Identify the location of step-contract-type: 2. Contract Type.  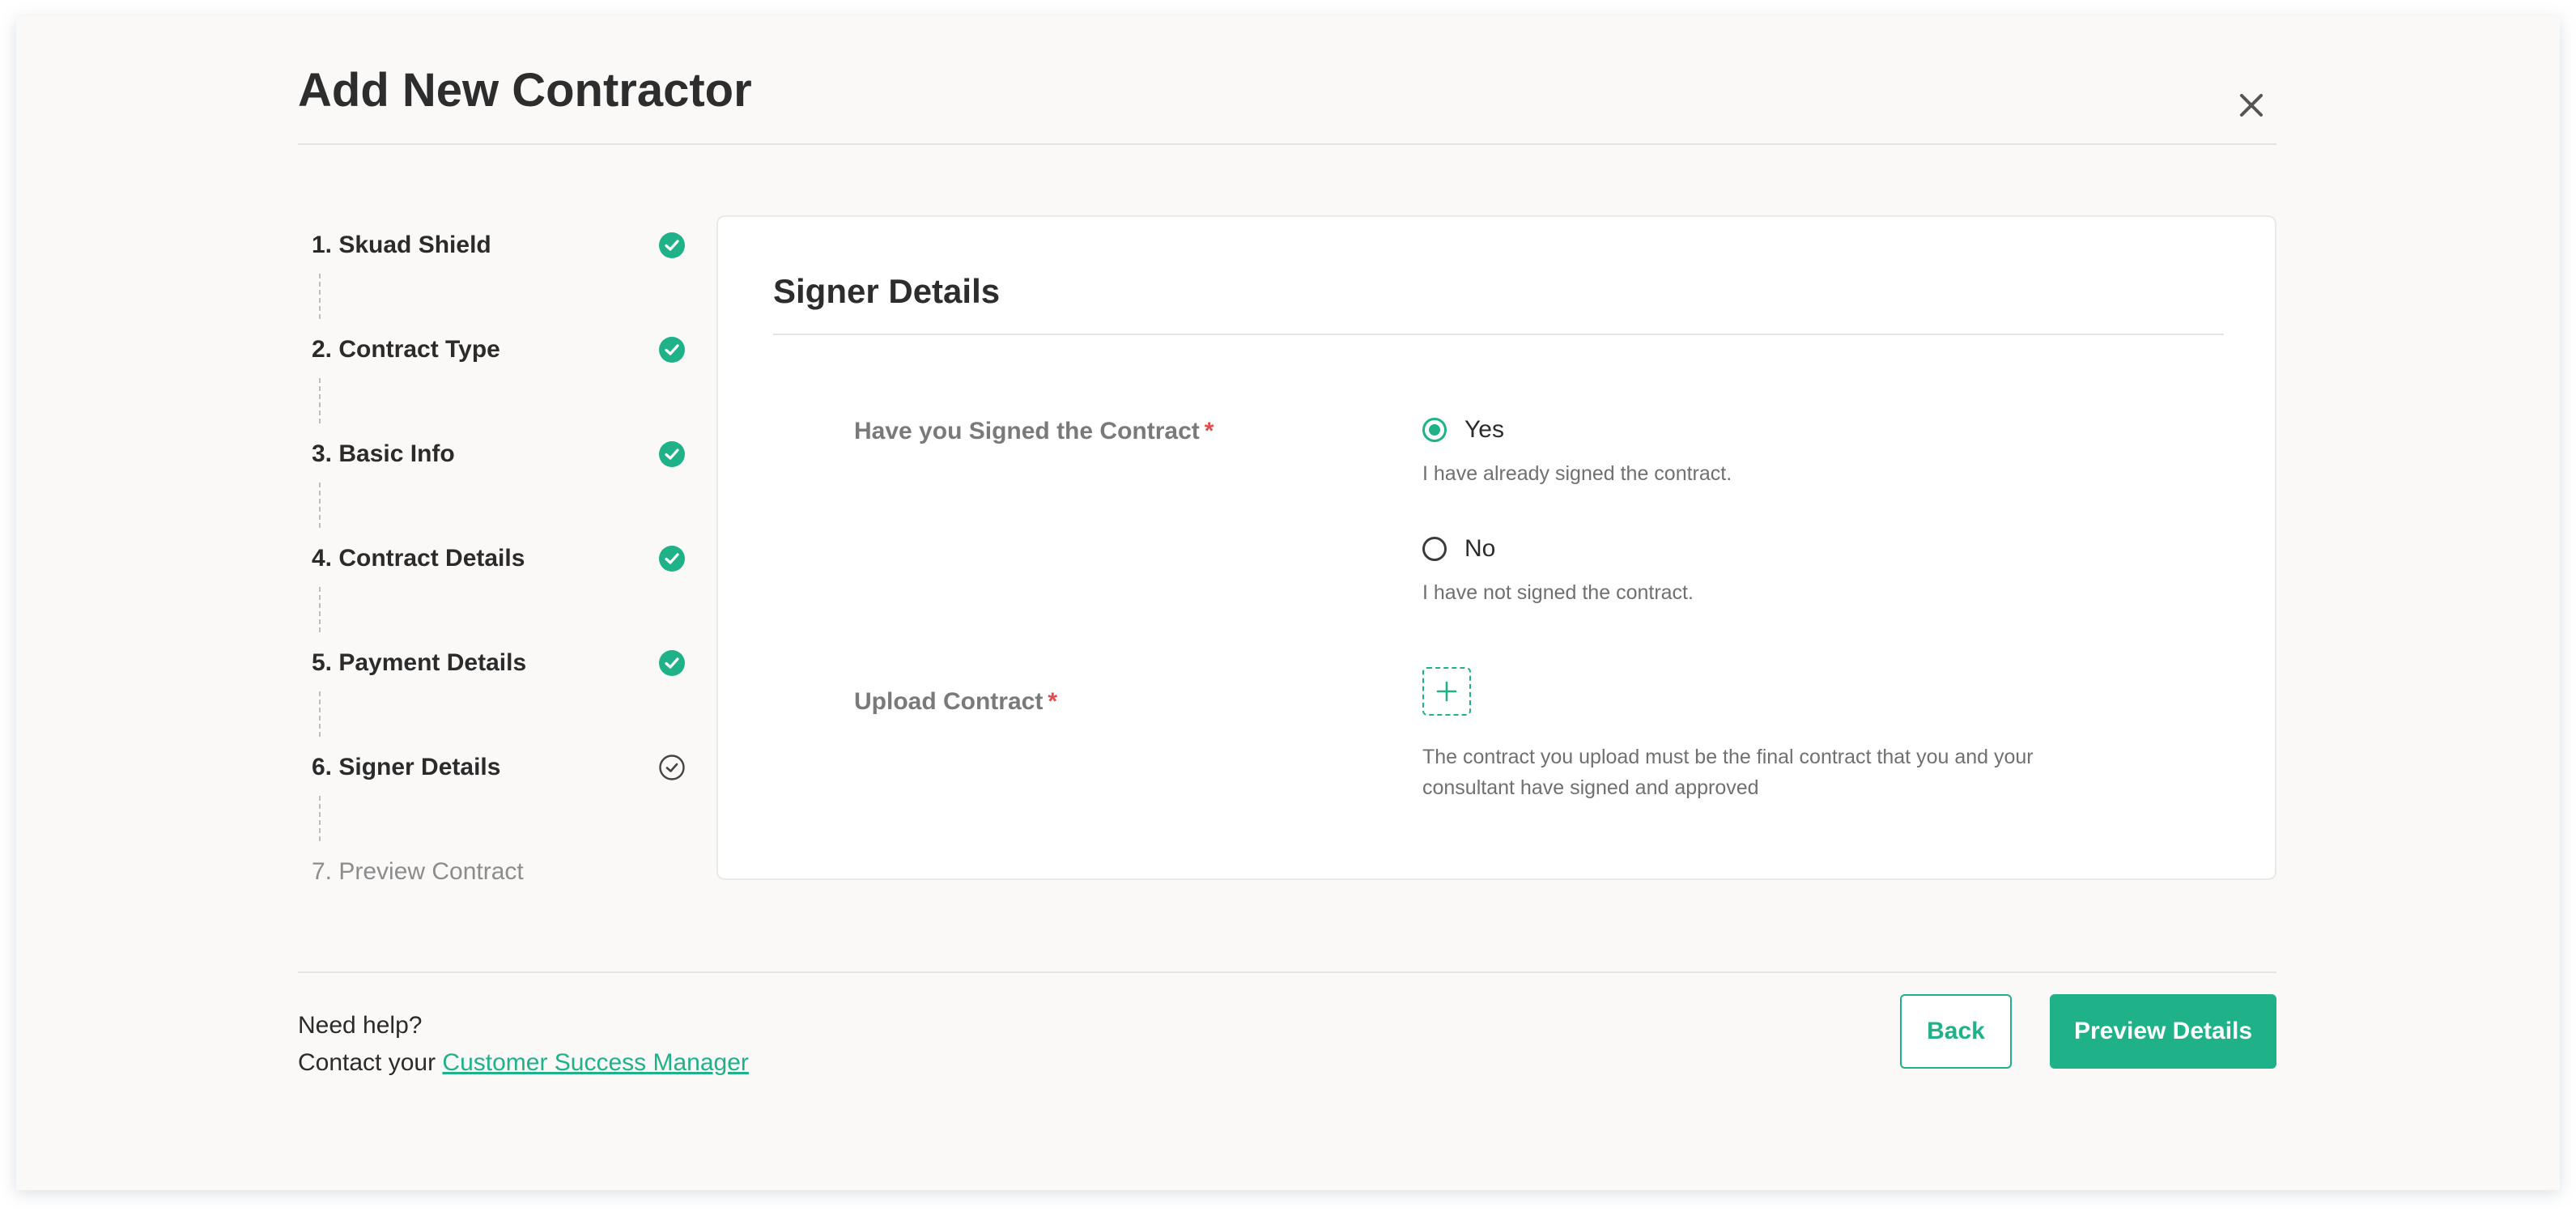
(510, 383).